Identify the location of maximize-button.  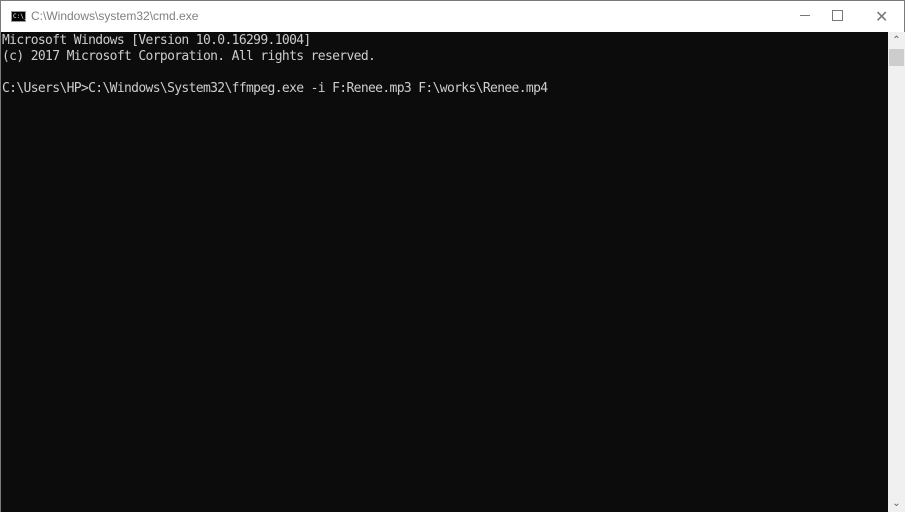
(835, 16).